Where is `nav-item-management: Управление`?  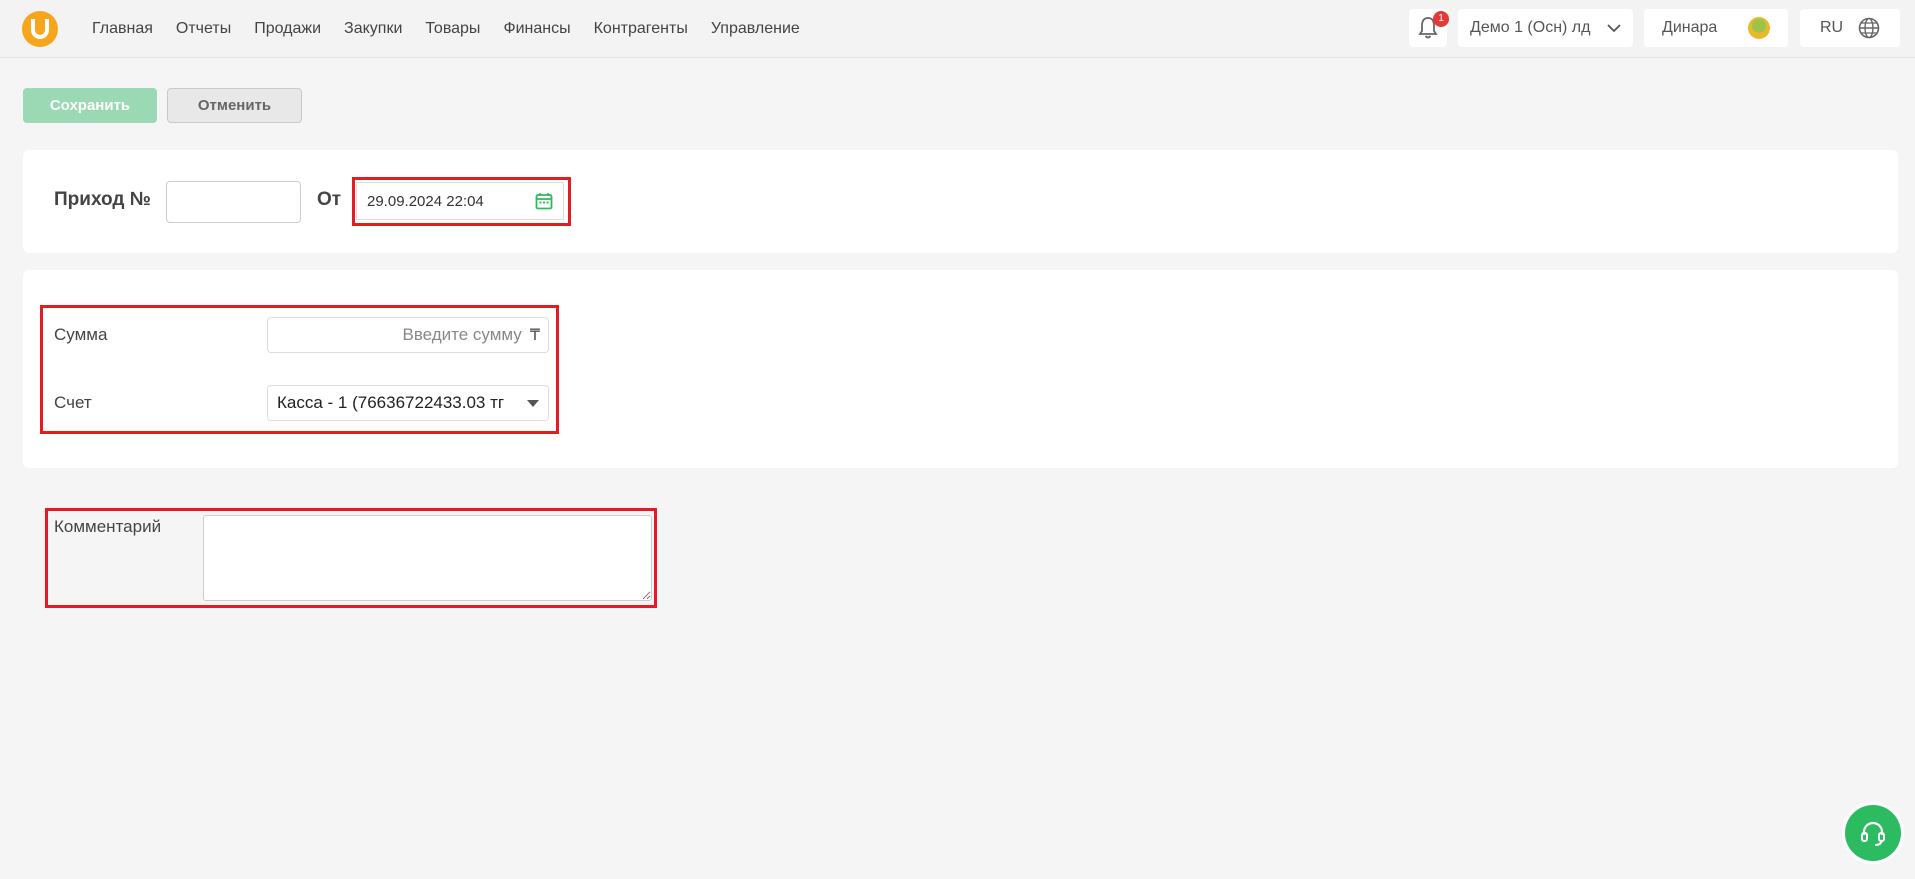
nav-item-management: Управление is located at coordinates (755, 29).